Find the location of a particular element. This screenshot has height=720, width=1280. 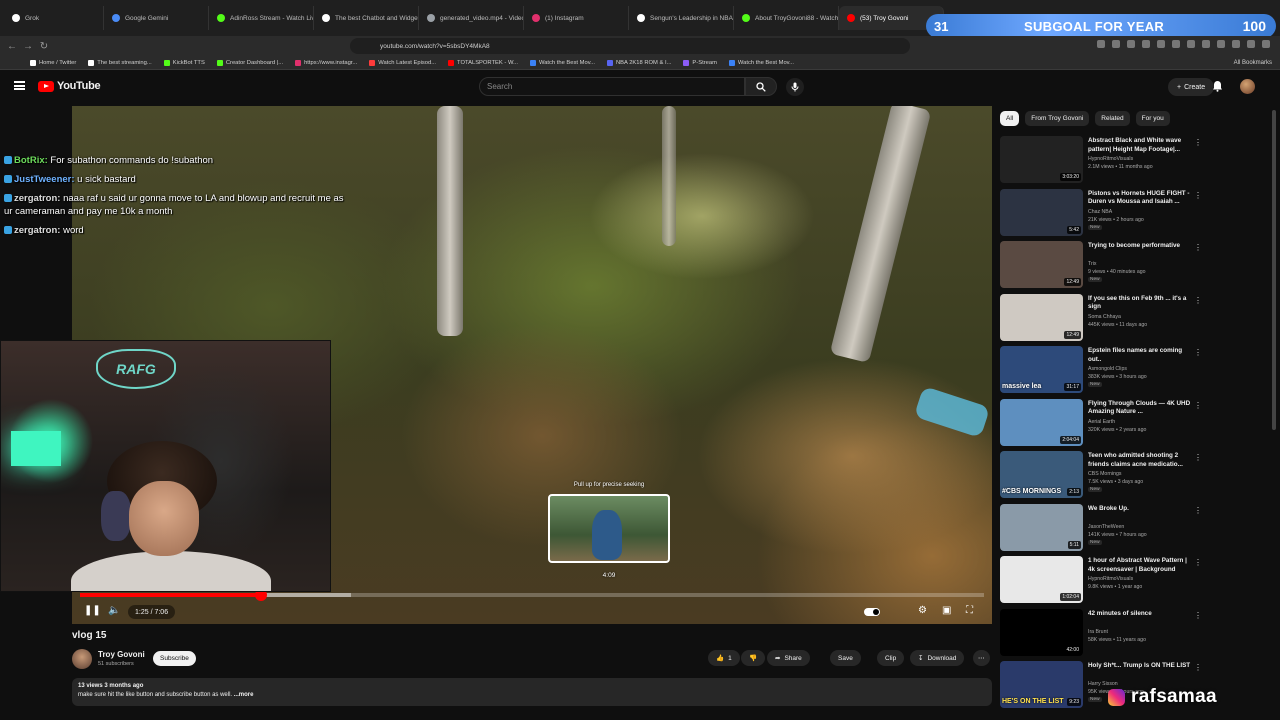

clip-button: Clip is located at coordinates (891, 658).